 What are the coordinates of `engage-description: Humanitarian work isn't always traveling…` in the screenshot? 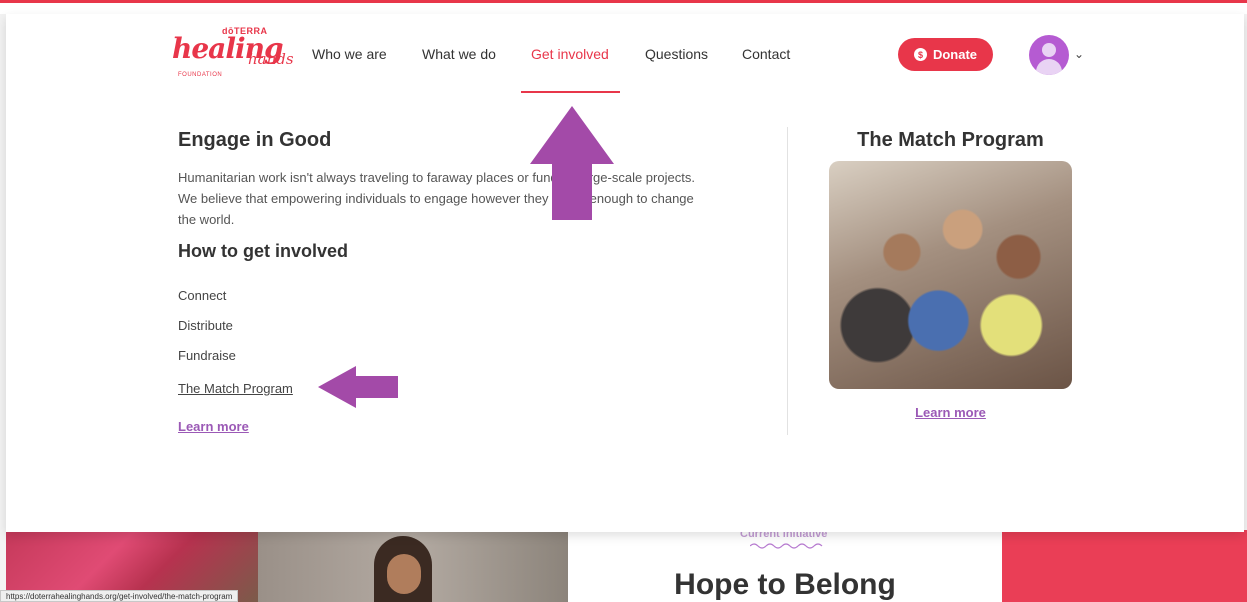 It's located at (436, 198).